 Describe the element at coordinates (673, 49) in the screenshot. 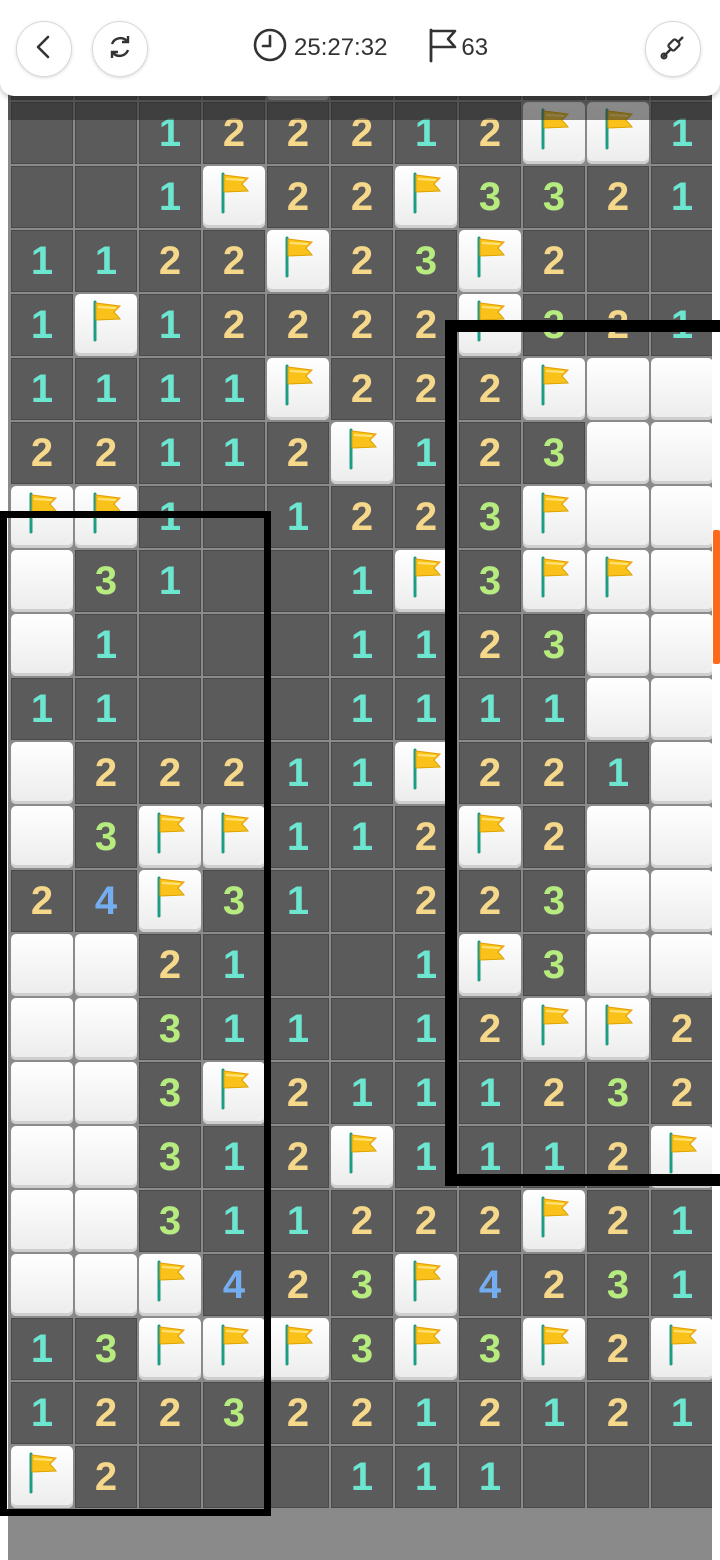

I see `dig-tool-button` at that location.